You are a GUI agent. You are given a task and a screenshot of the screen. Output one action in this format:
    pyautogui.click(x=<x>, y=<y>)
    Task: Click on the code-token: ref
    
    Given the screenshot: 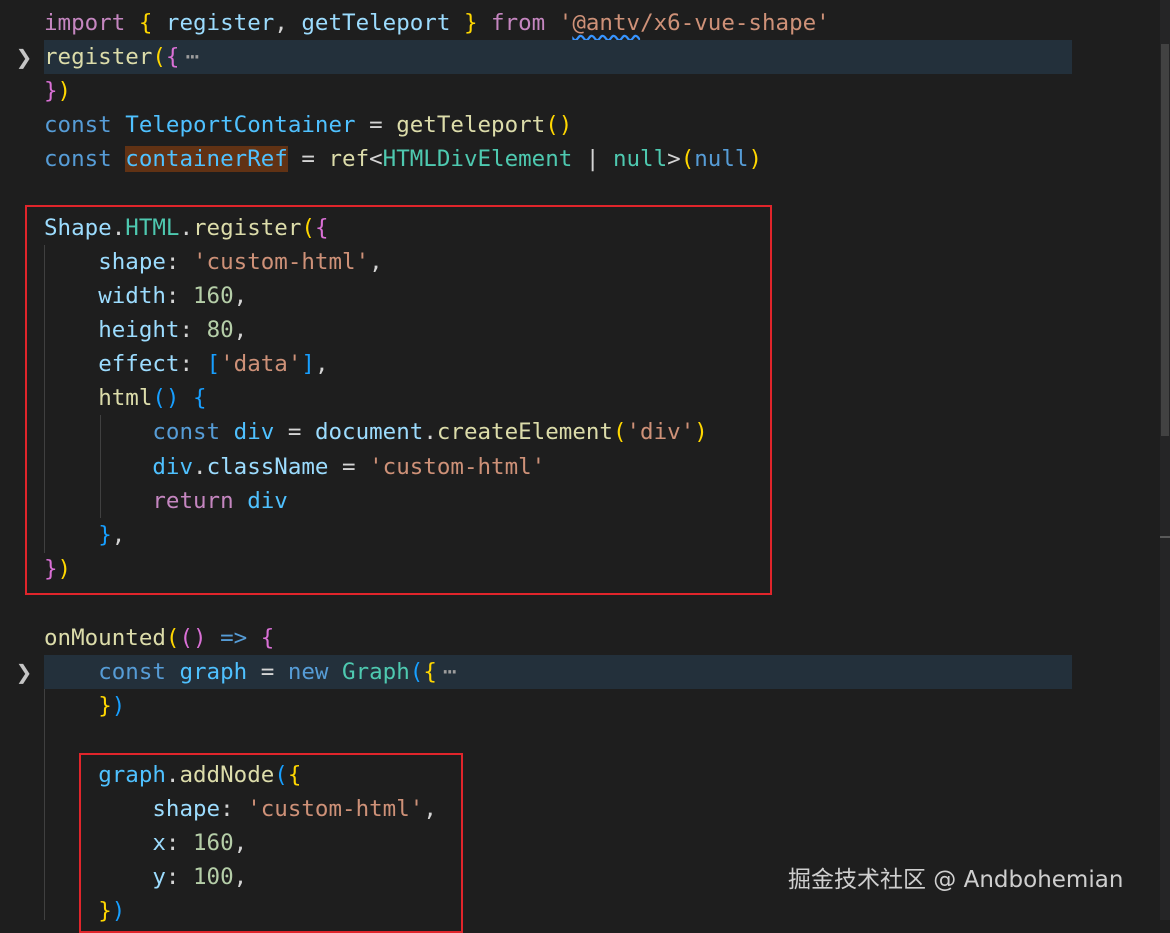 What is the action you would take?
    pyautogui.click(x=349, y=159)
    